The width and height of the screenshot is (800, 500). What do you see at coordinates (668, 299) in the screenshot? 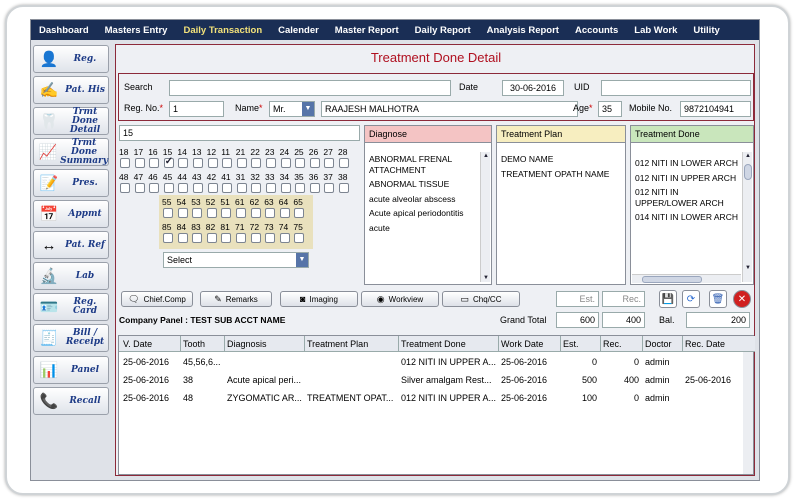
I see `save-icon: 💾` at bounding box center [668, 299].